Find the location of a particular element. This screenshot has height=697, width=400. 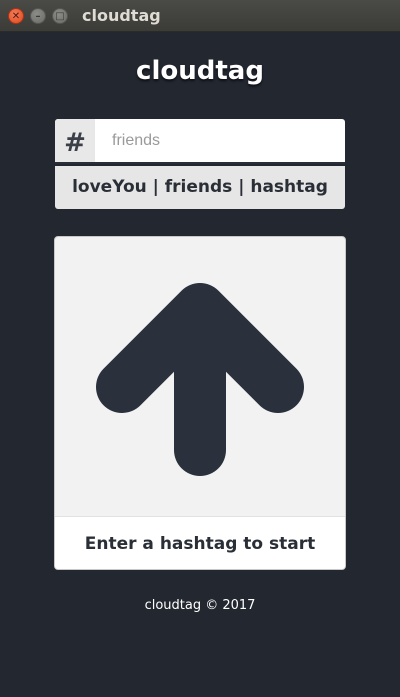

hashtag-input is located at coordinates (220, 140).